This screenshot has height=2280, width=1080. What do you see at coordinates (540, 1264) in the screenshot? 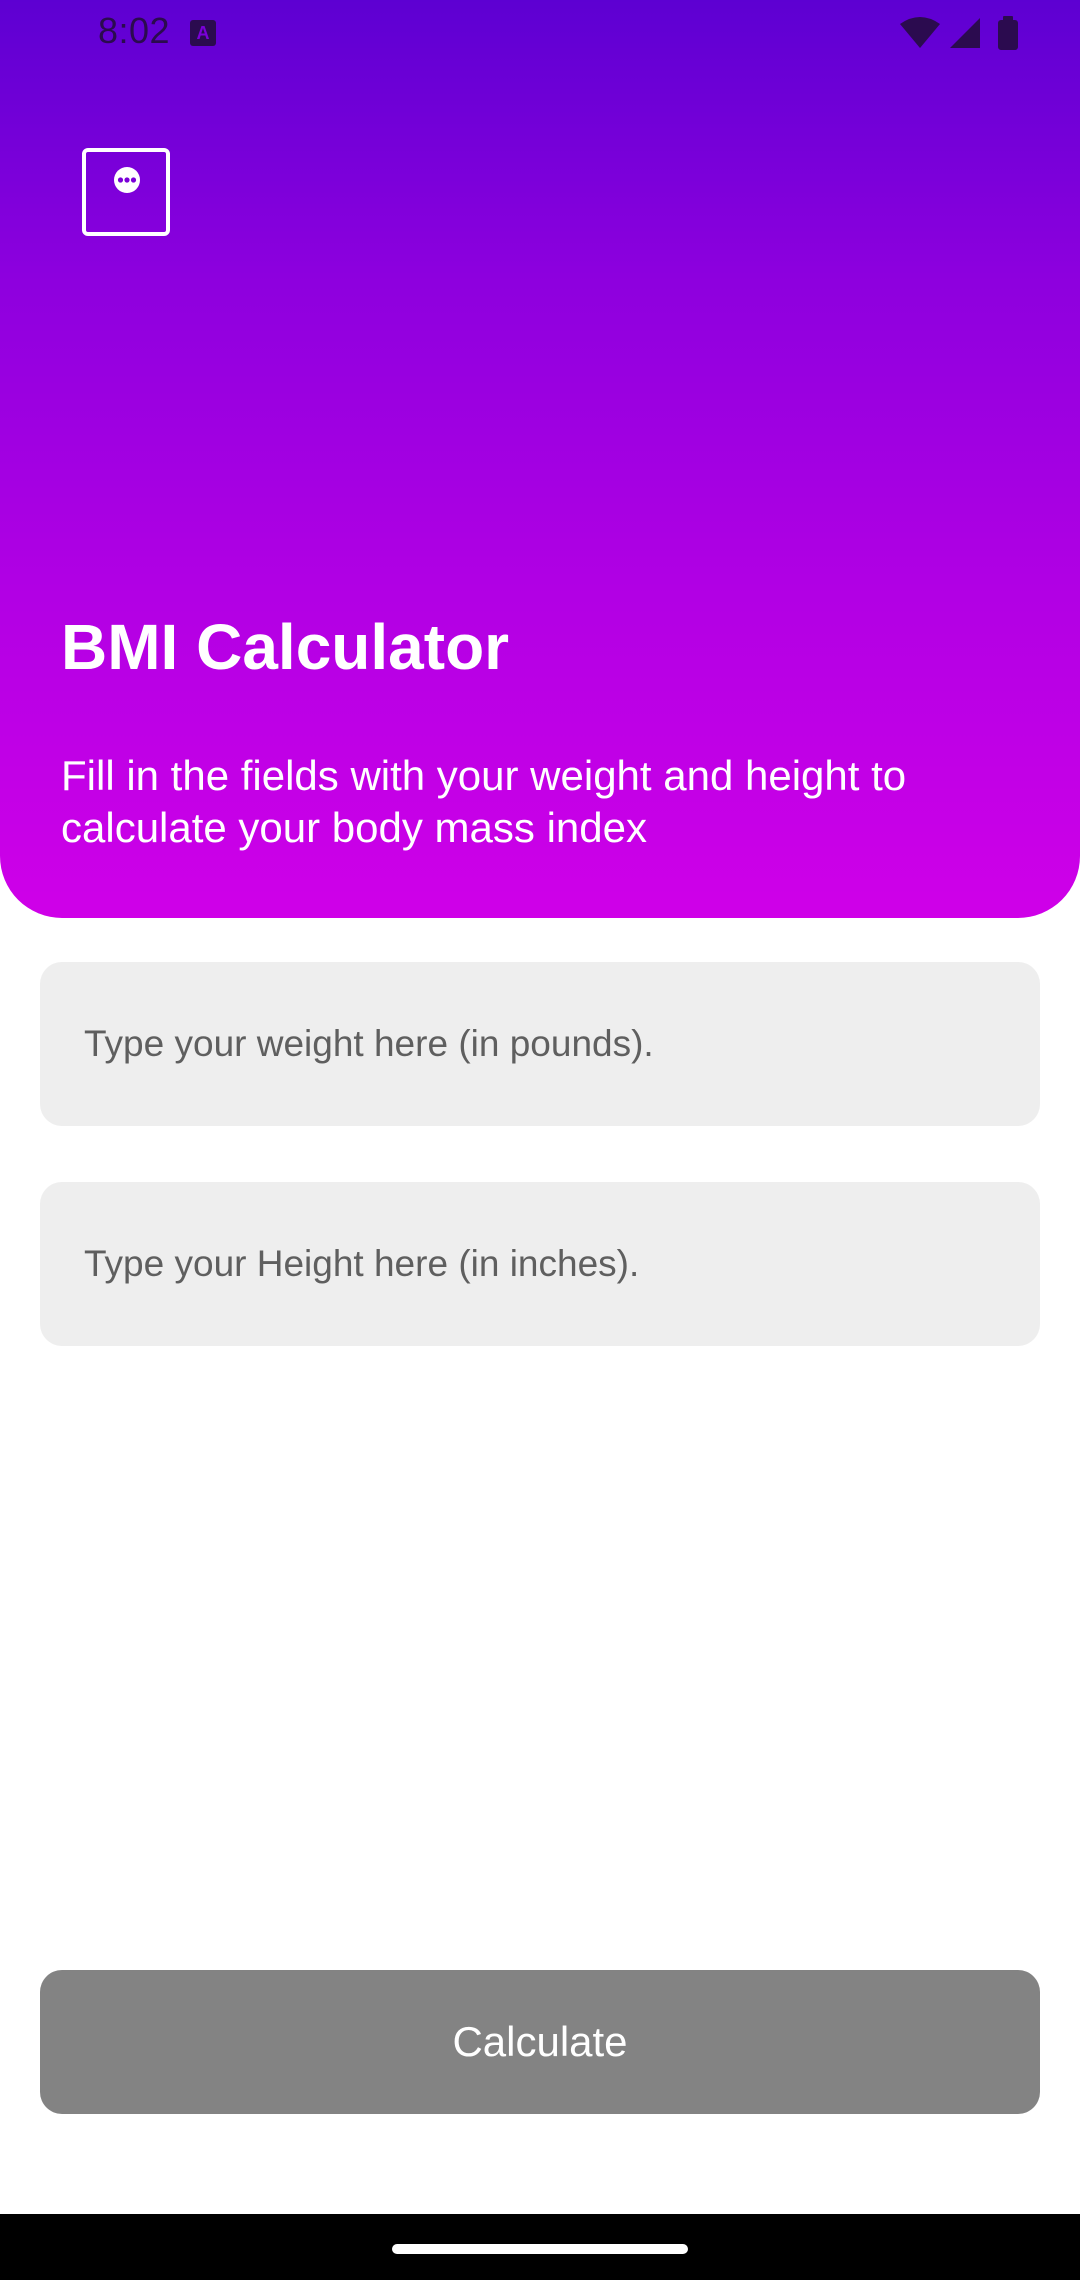
I see `height-input` at bounding box center [540, 1264].